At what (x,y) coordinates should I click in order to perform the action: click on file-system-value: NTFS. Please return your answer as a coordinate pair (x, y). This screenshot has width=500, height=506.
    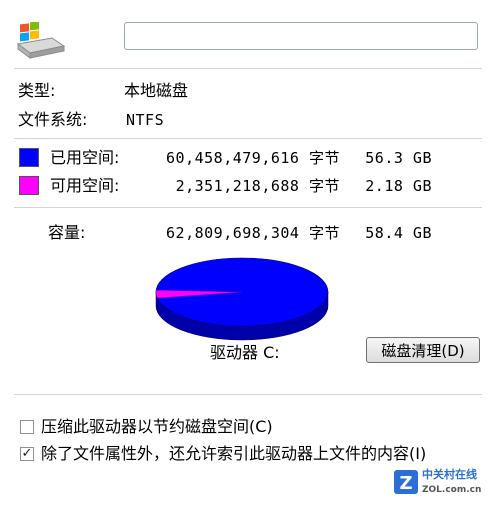
    Looking at the image, I should click on (145, 120).